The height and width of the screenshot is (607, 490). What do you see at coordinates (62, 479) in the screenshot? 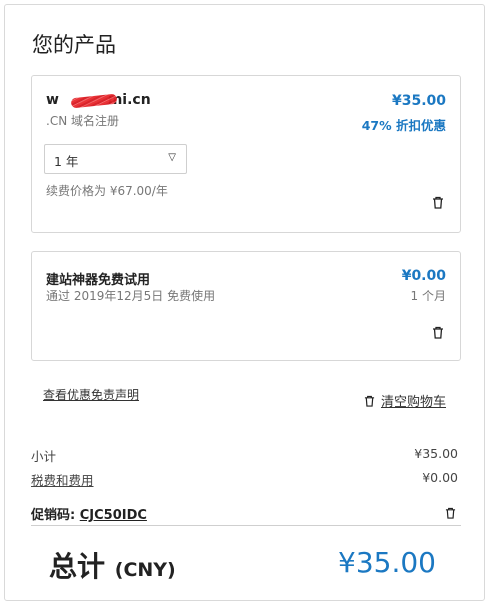
I see `tax-link: 税费和费用` at bounding box center [62, 479].